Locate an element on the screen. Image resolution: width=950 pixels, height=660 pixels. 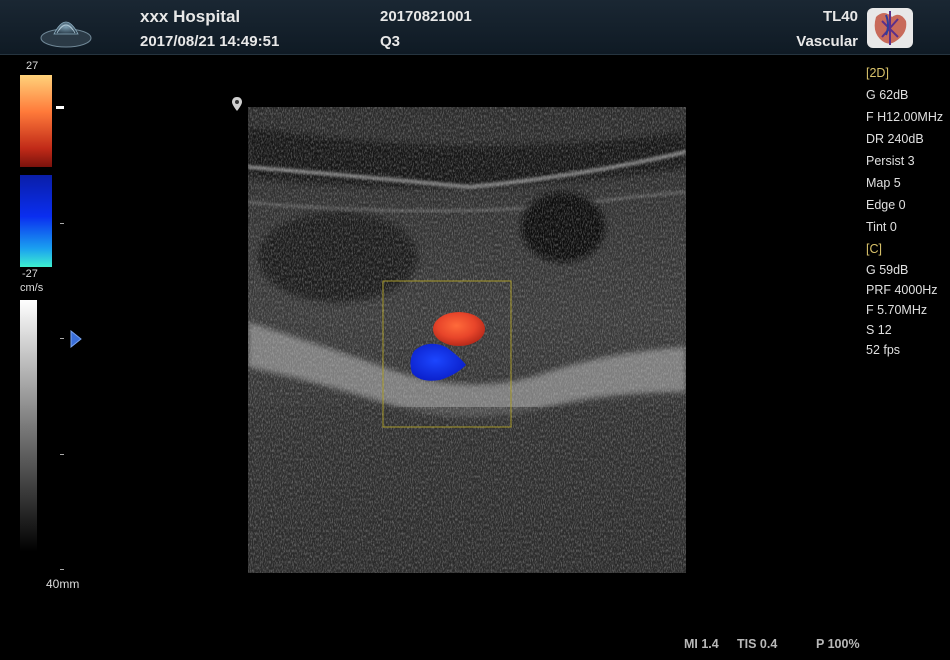
color-scale-negative-bar is located at coordinates (36, 221).